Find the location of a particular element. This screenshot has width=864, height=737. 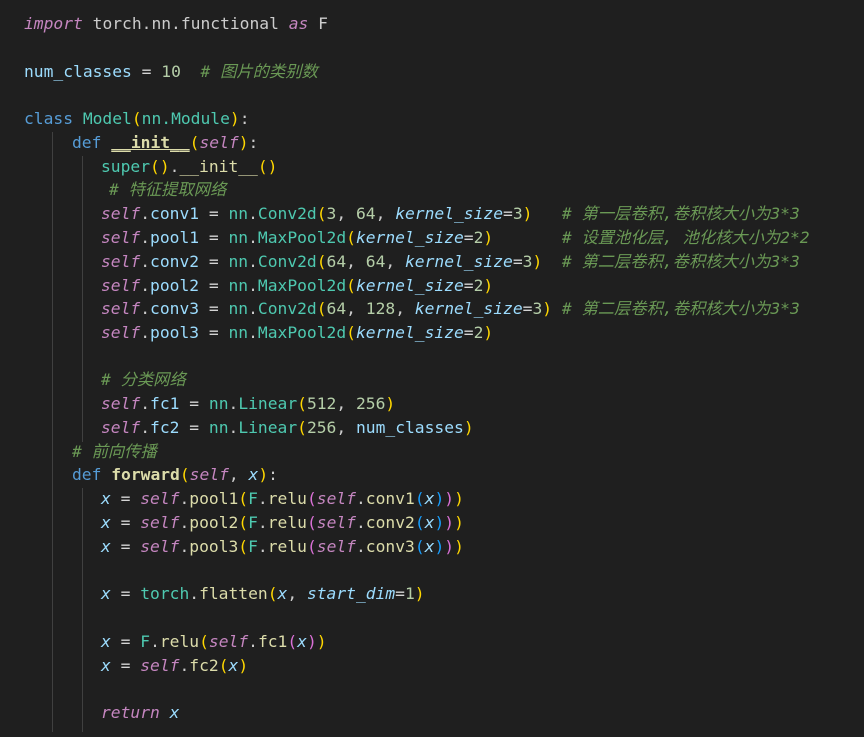

code-line: x = torch.flatten(x, start_dim=1) is located at coordinates (263, 593).